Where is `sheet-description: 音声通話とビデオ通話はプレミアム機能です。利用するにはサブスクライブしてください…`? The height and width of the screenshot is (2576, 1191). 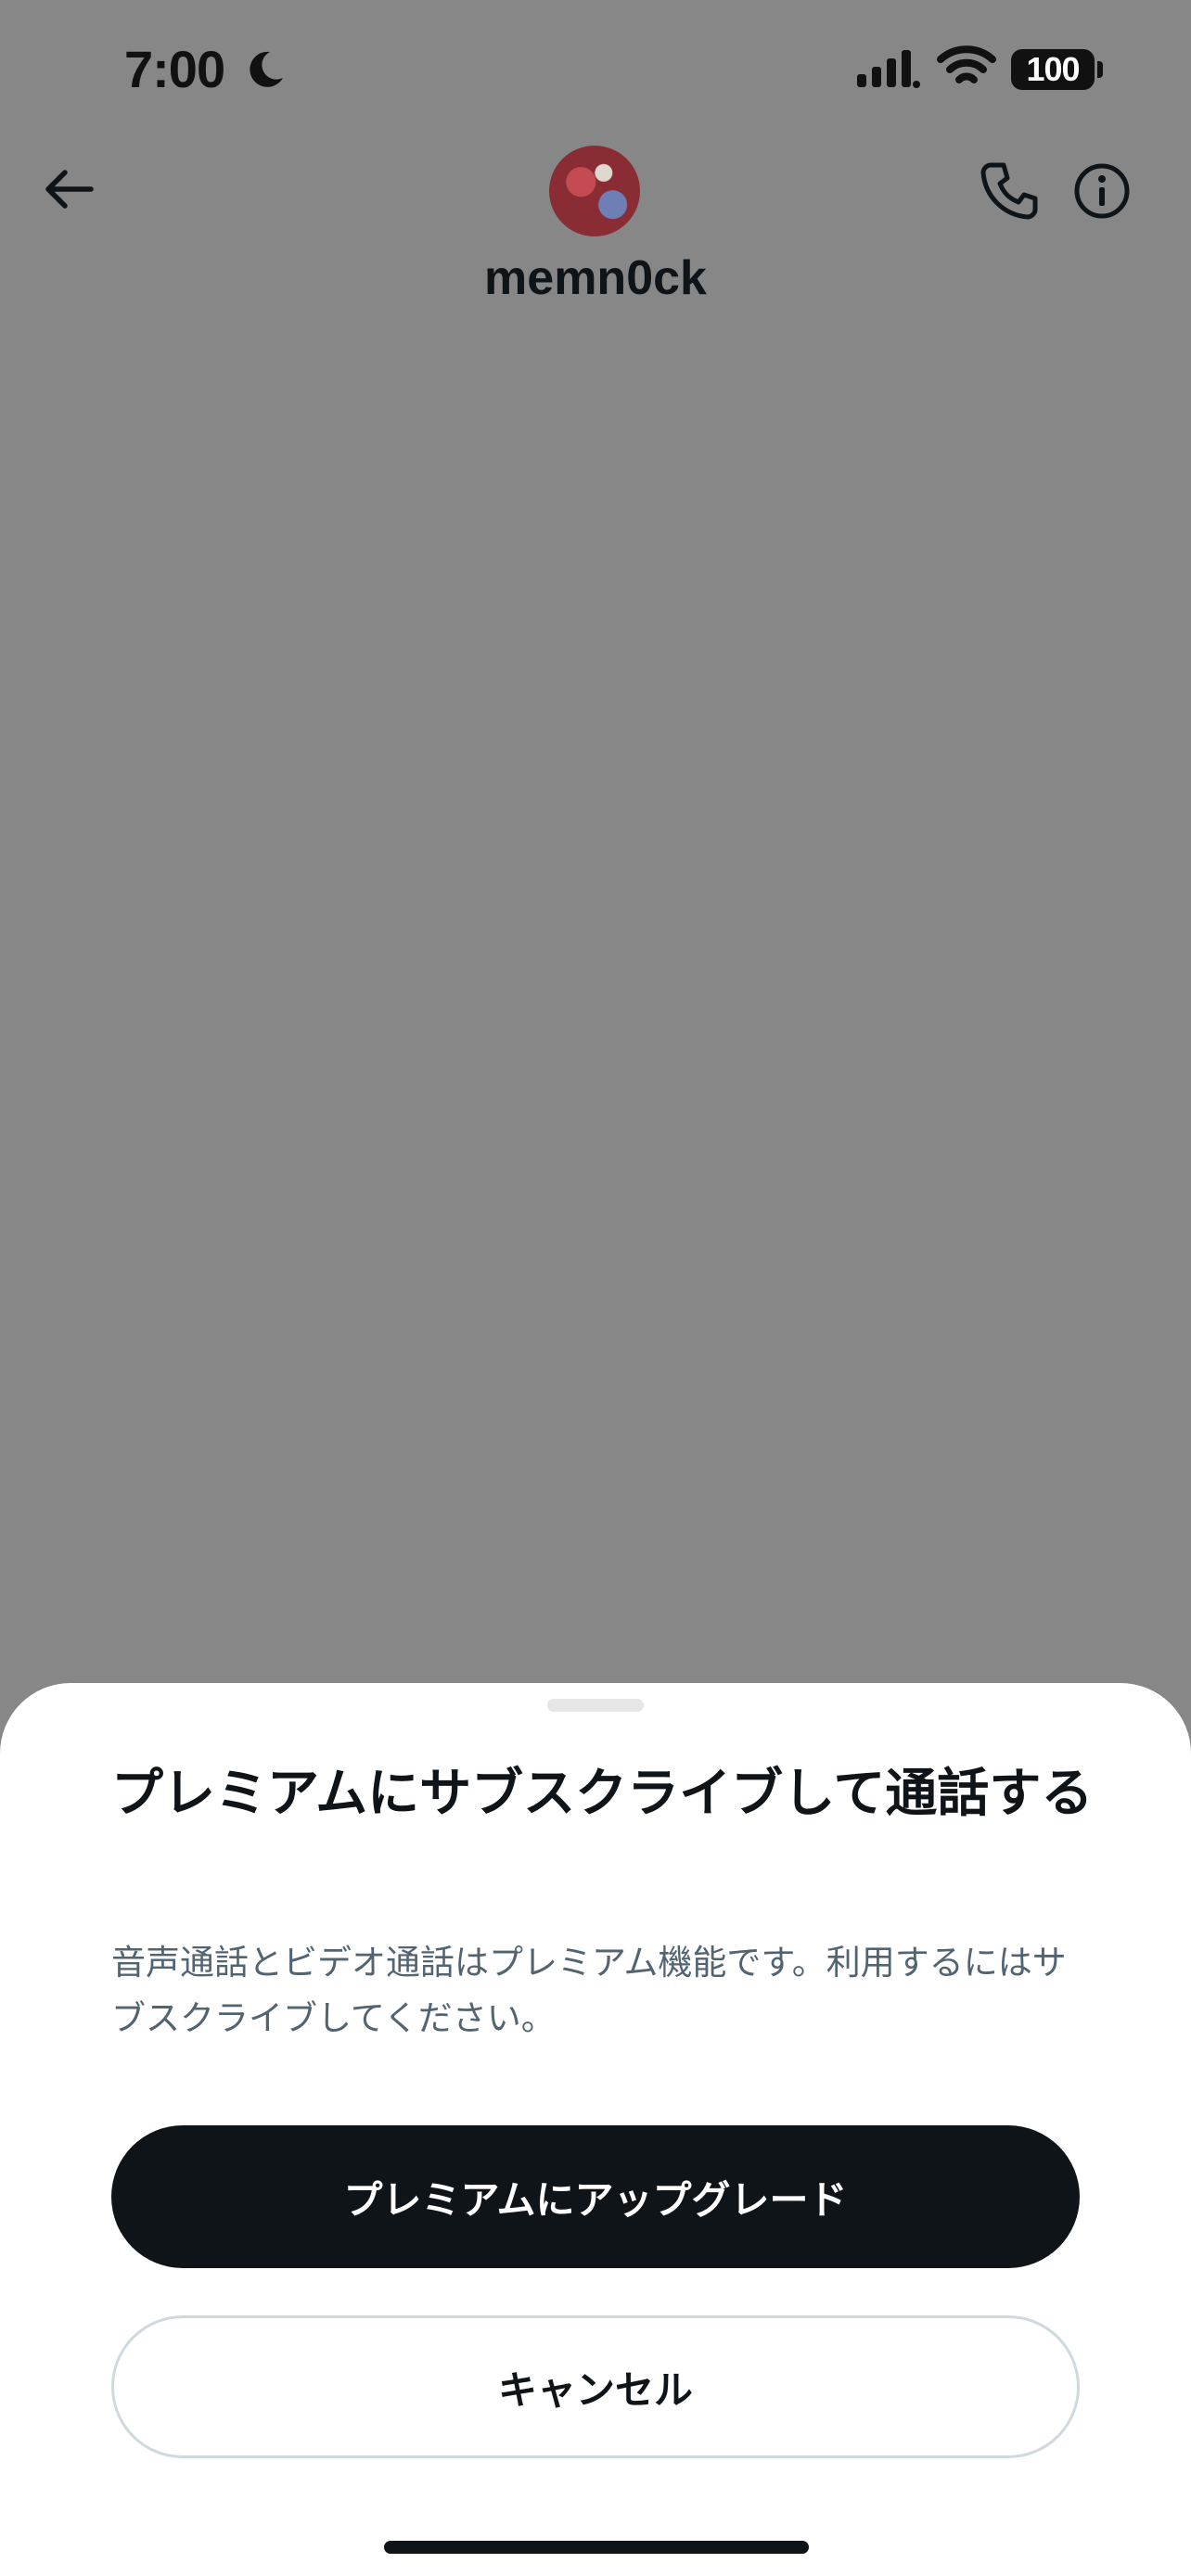
sheet-description: 音声通話とビデオ通話はプレミアム機能です。利用するにはサブスクライブしてください… is located at coordinates (589, 1991).